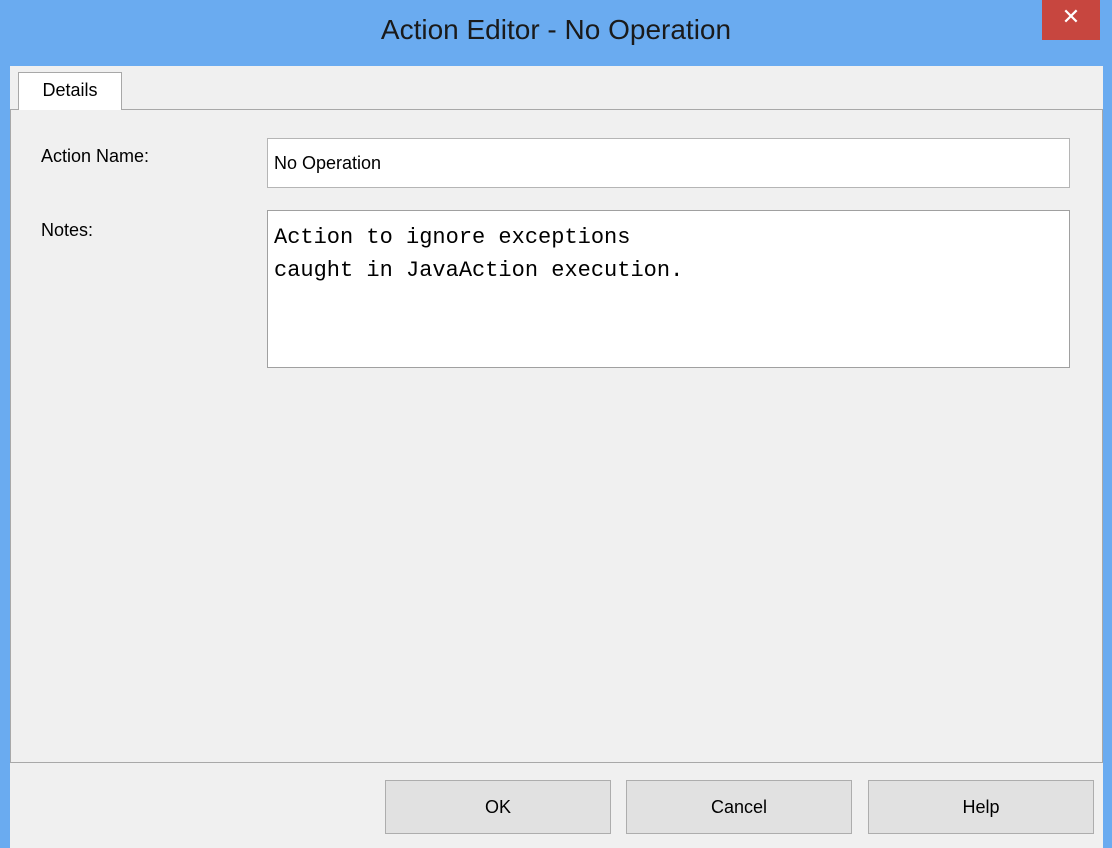 The height and width of the screenshot is (848, 1112). I want to click on tab-strip: Details, so click(556, 88).